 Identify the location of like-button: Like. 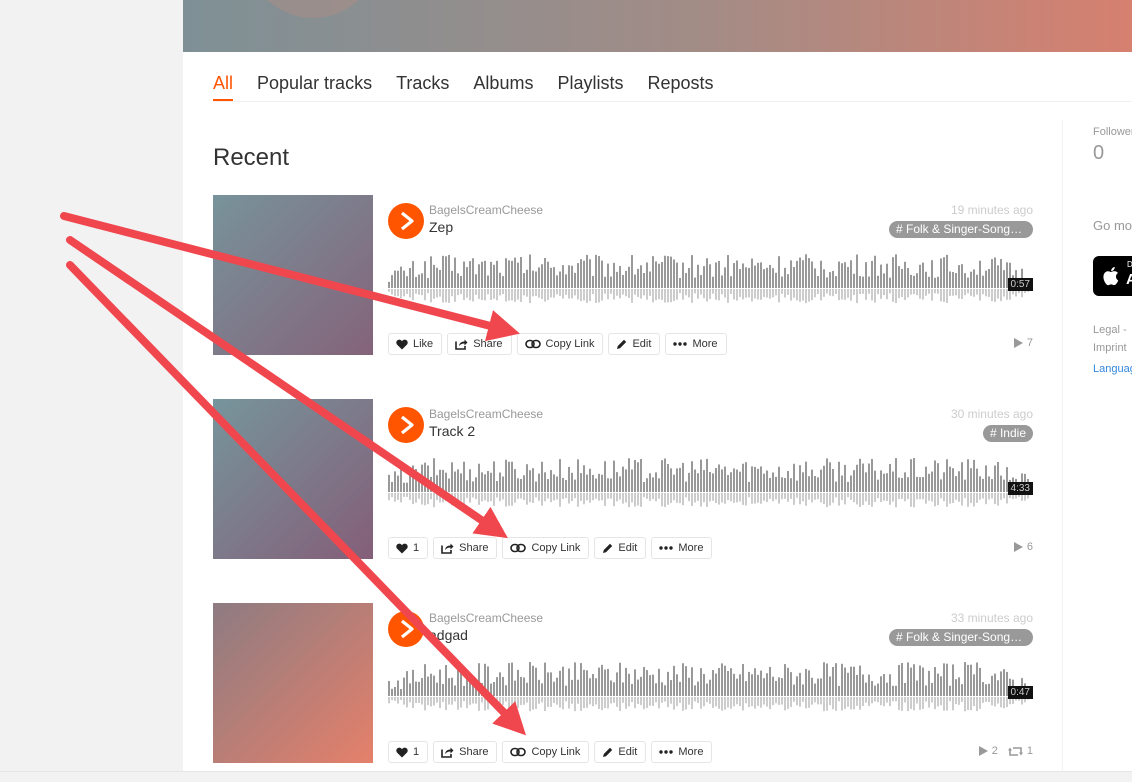
(415, 344).